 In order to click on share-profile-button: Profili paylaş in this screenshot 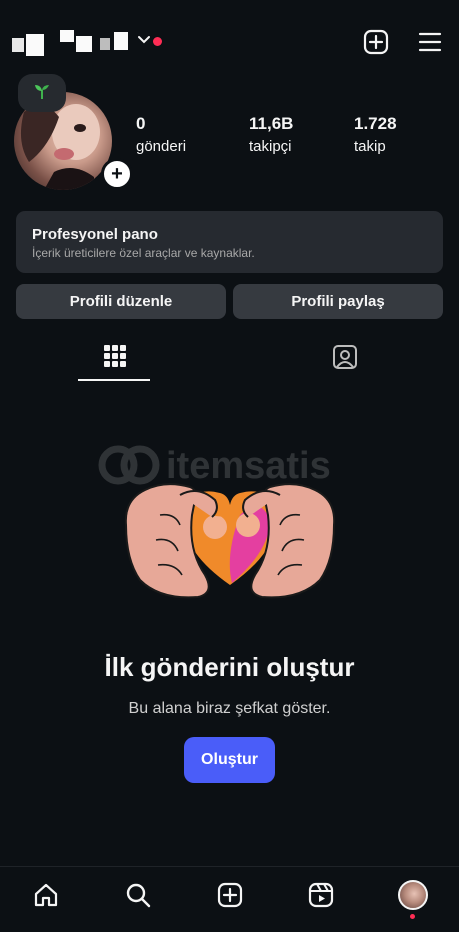, I will do `click(338, 301)`.